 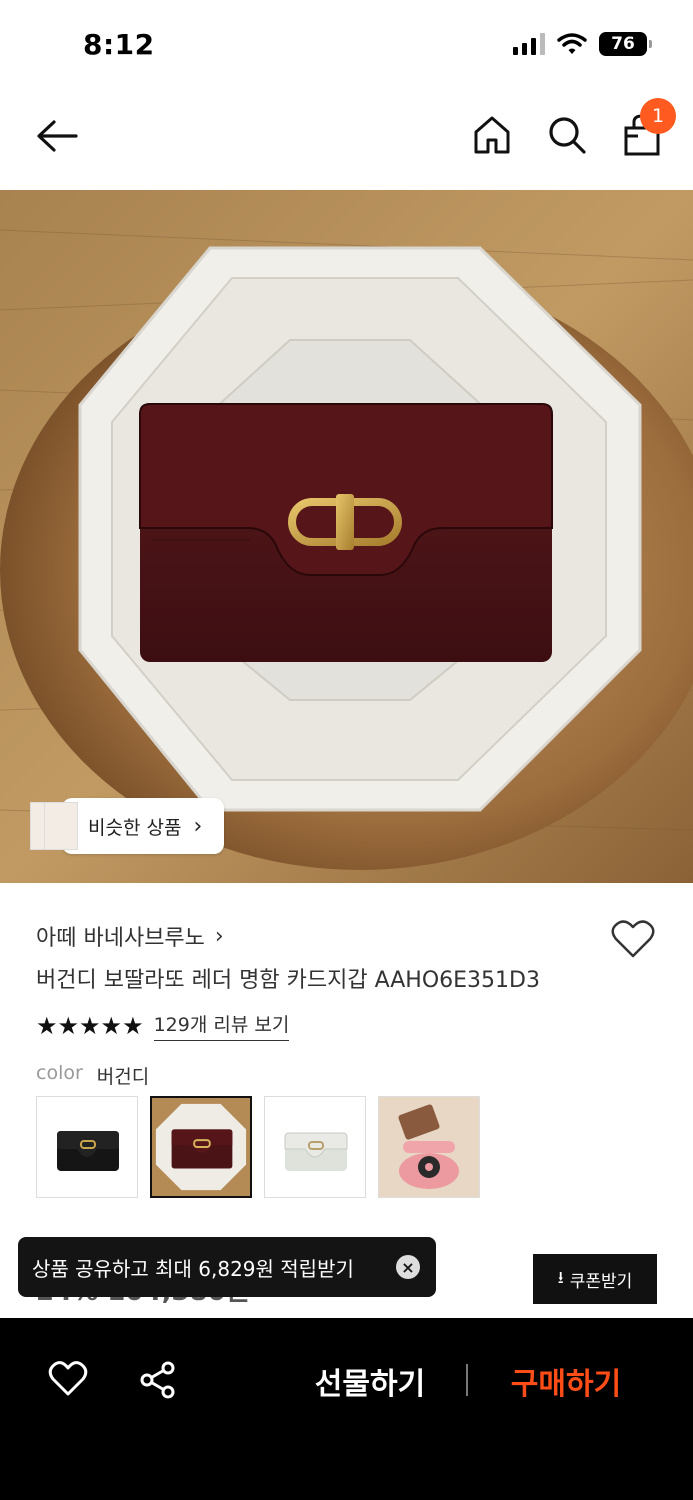 I want to click on similar-products-button: 비슷한 상품 ›, so click(x=127, y=826).